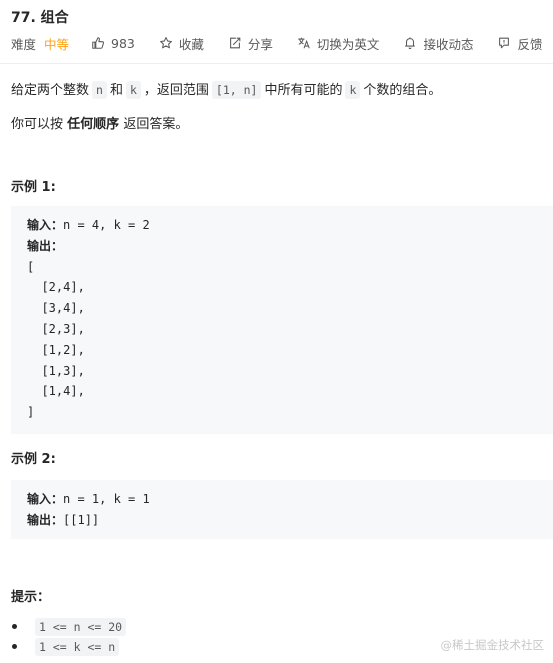  I want to click on switch-language-label: 切换为英文, so click(348, 44).